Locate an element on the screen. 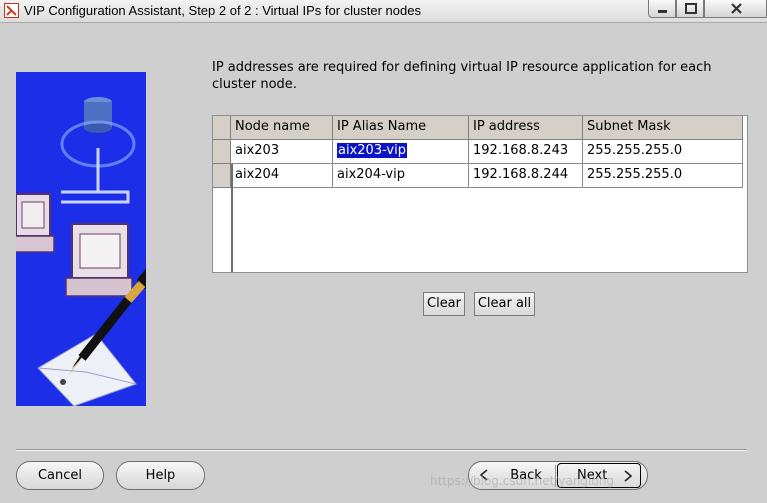  cell-ip-address: 192.168.8.244 is located at coordinates (526, 176).